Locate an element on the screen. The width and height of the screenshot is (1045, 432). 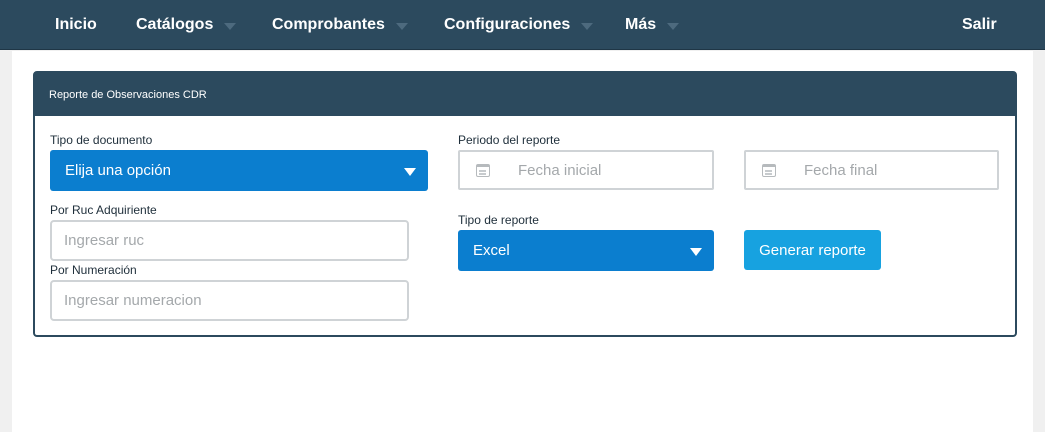
ruc-input is located at coordinates (229, 240).